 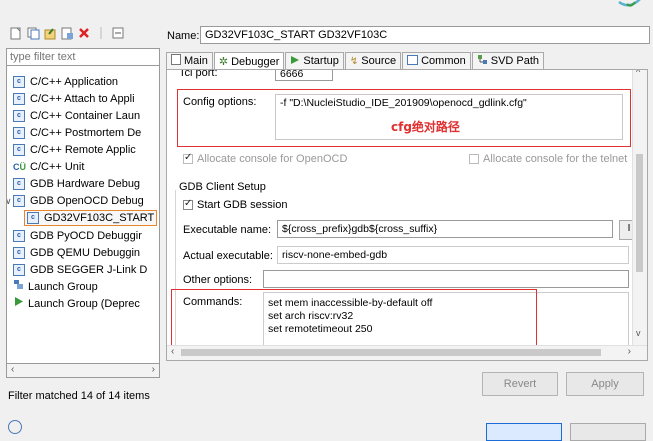 What do you see at coordinates (83, 371) in the screenshot?
I see `tree-horizontal-scrollbar: ‹ ›` at bounding box center [83, 371].